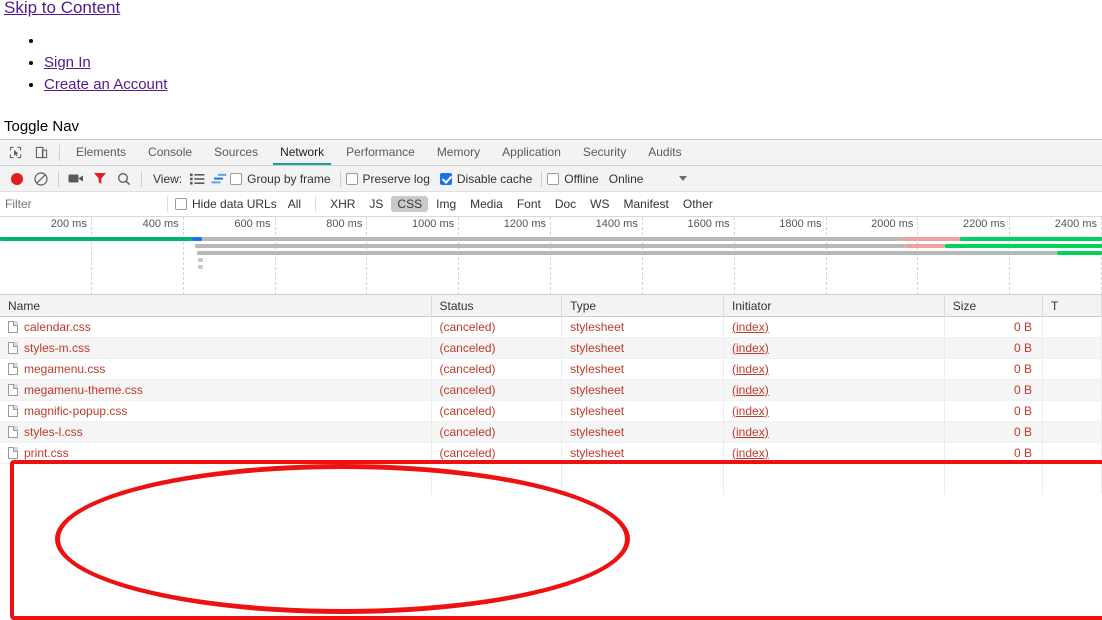 This screenshot has height=620, width=1102. What do you see at coordinates (105, 63) in the screenshot?
I see `list-item: Sign In` at bounding box center [105, 63].